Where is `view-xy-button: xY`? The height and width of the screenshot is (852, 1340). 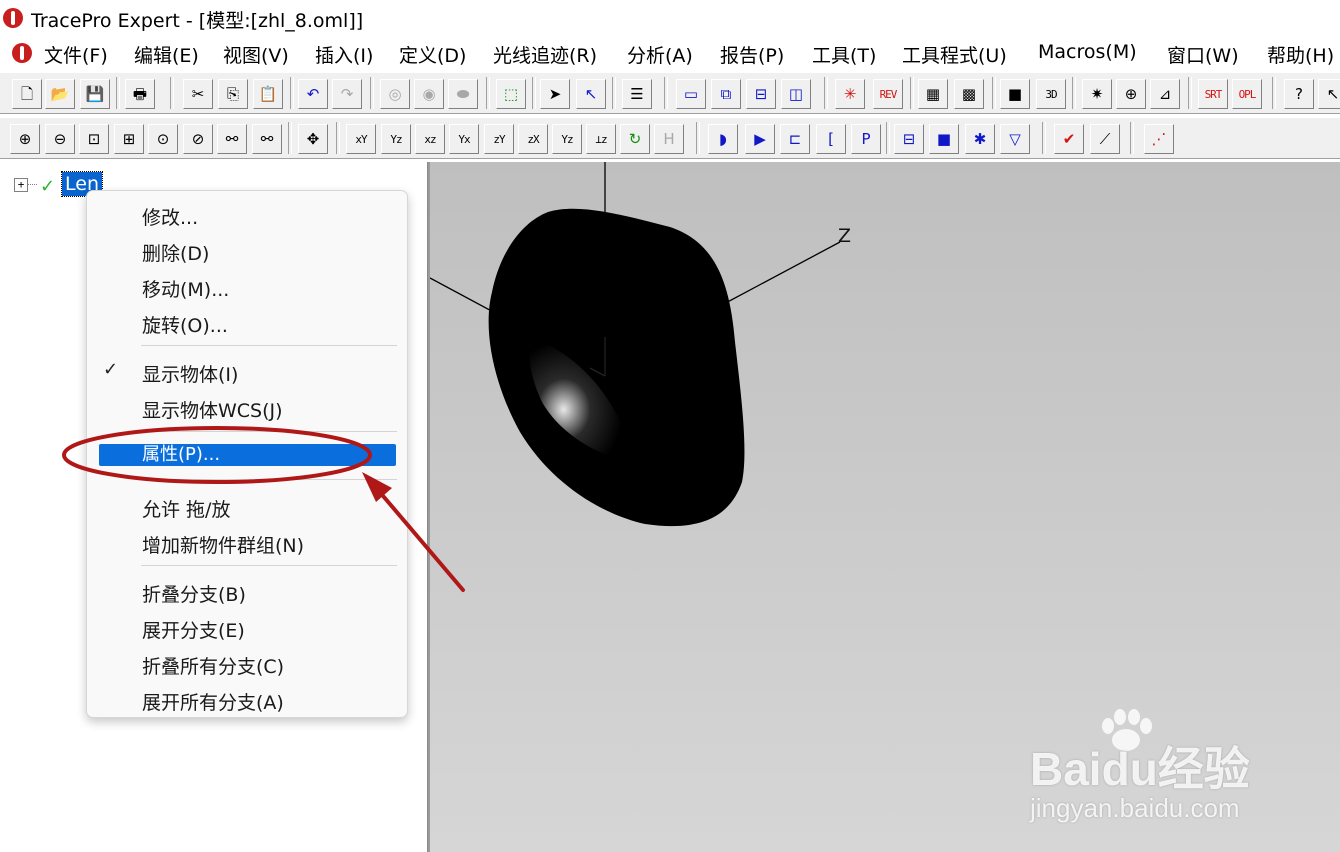 view-xy-button: xY is located at coordinates (361, 139).